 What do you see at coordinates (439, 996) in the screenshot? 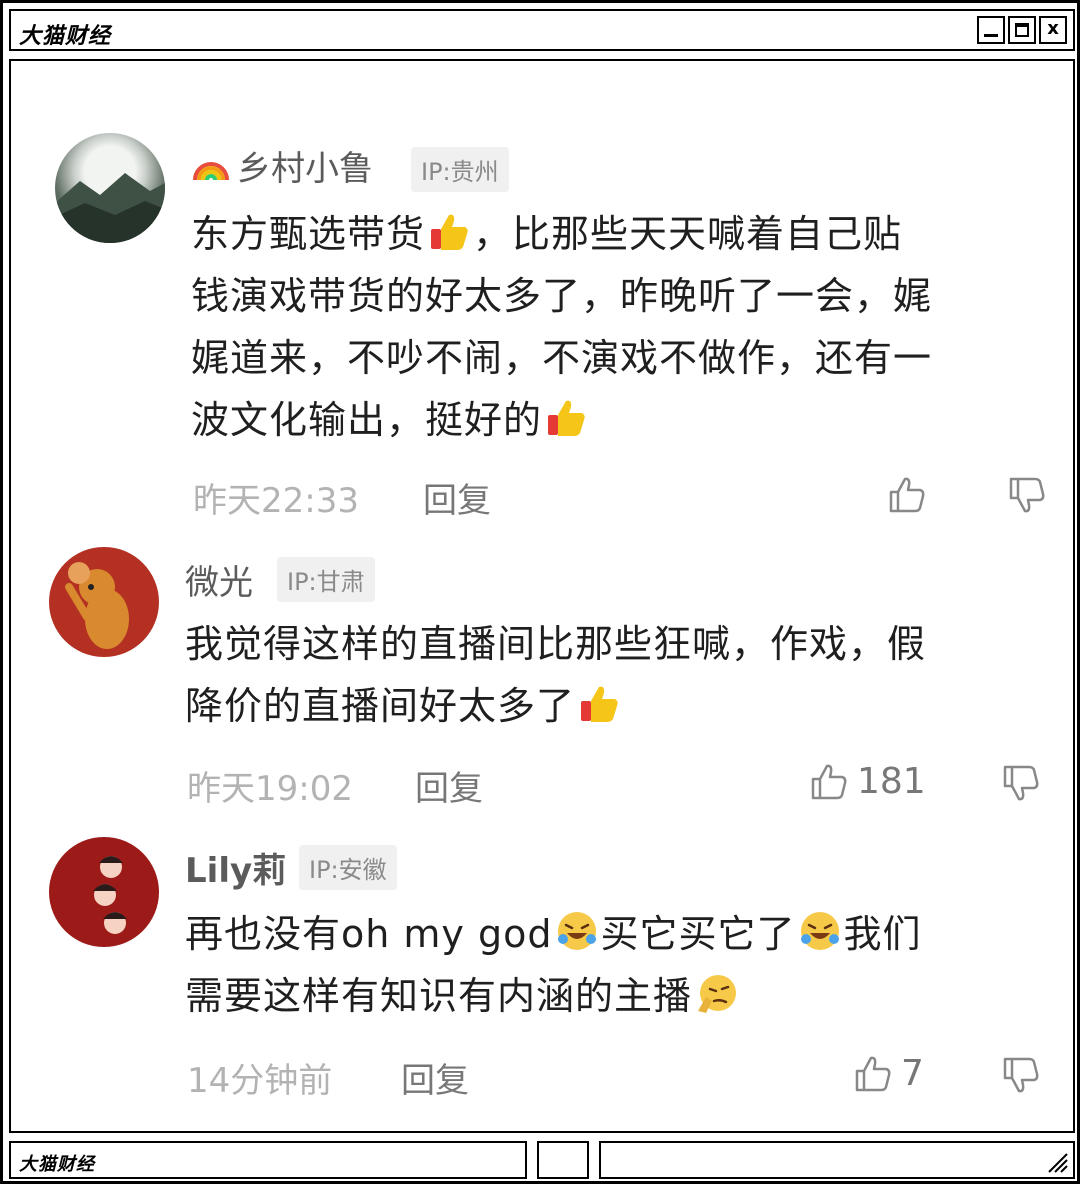
I see `comment-line: 需要这样有知识有内涵的主播` at bounding box center [439, 996].